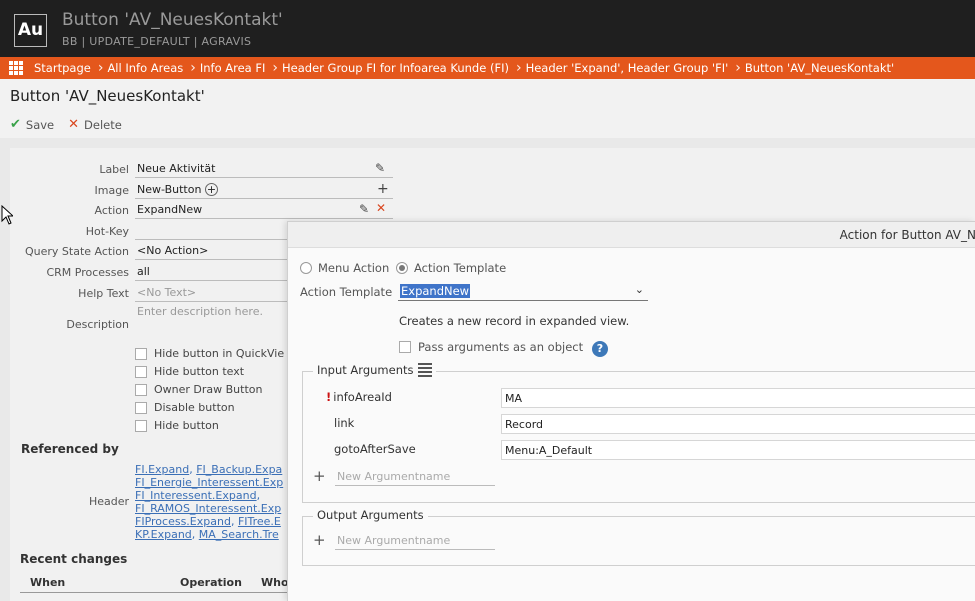 The width and height of the screenshot is (975, 601). Describe the element at coordinates (491, 347) in the screenshot. I see `pass-args-checkbox: Pass arguments as an object` at that location.